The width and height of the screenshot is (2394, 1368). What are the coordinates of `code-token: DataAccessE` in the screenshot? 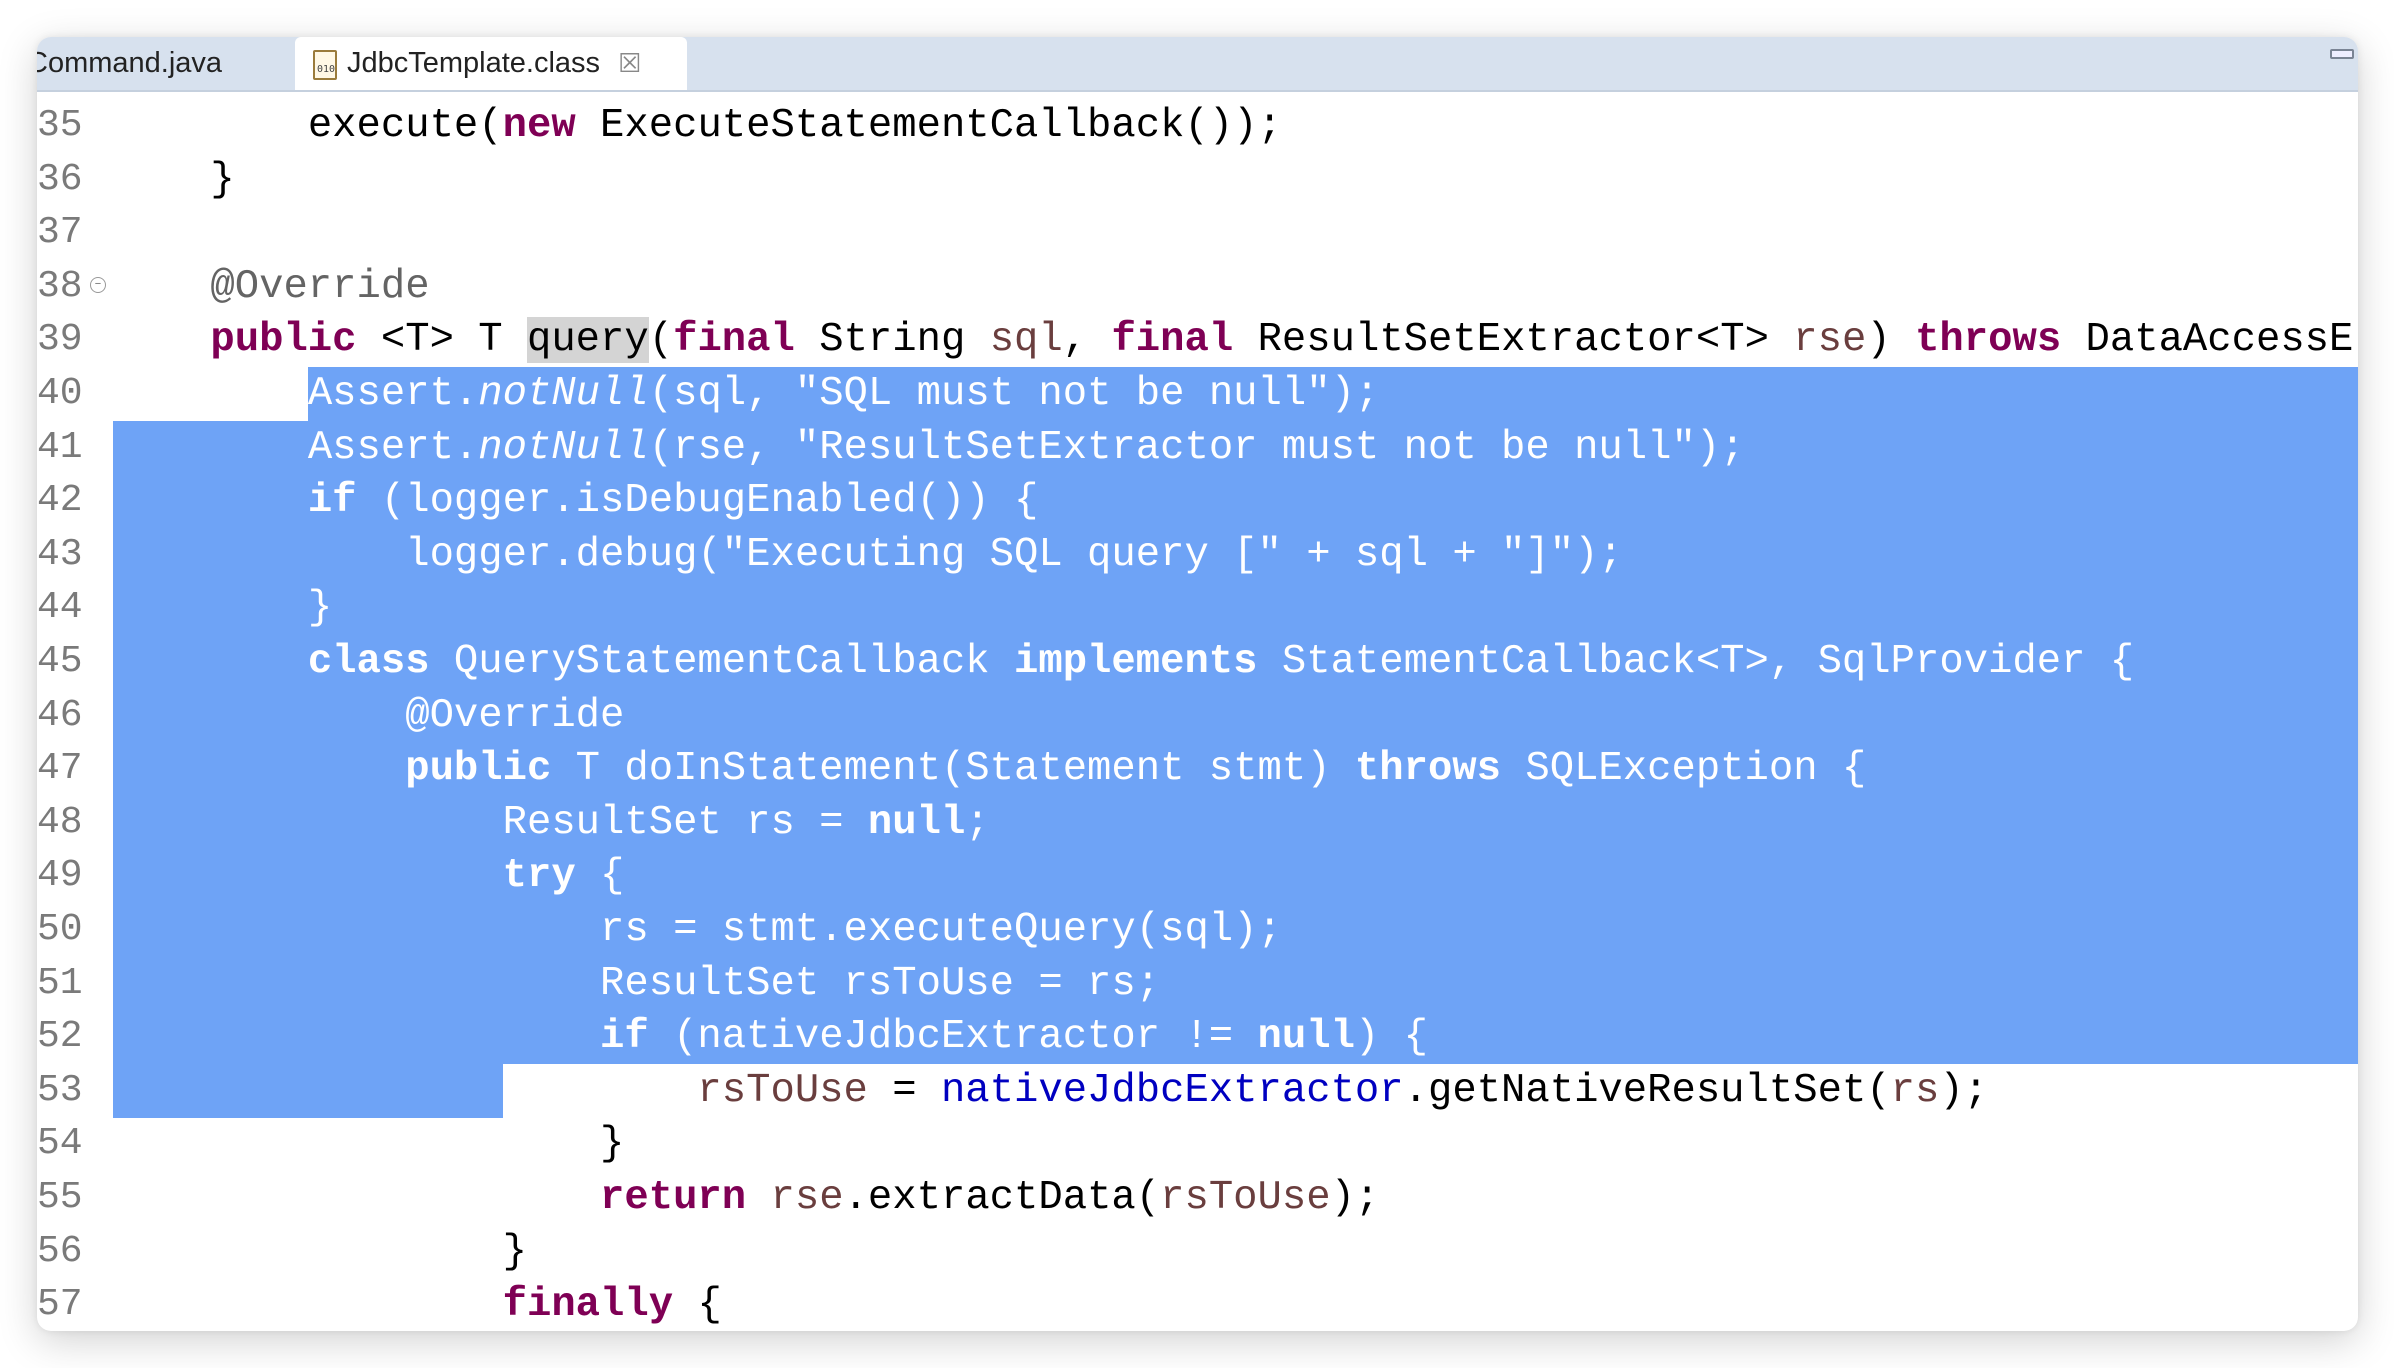 It's located at (2207, 340).